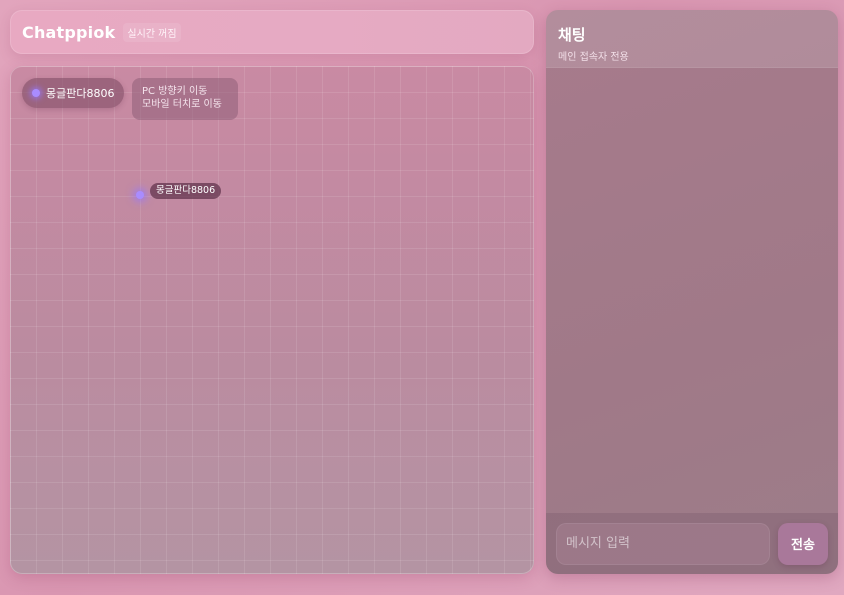  I want to click on app-title: Chatppiok, so click(69, 32).